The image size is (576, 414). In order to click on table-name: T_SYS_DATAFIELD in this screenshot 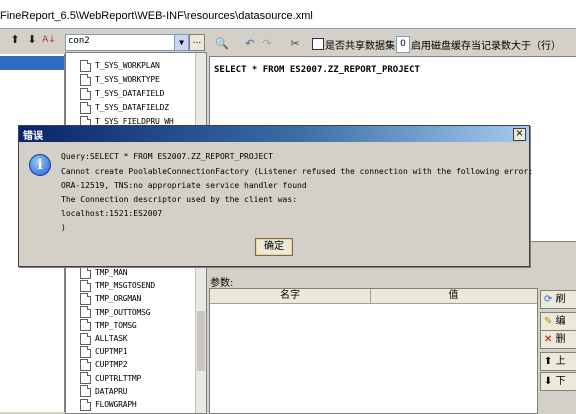, I will do `click(130, 93)`.